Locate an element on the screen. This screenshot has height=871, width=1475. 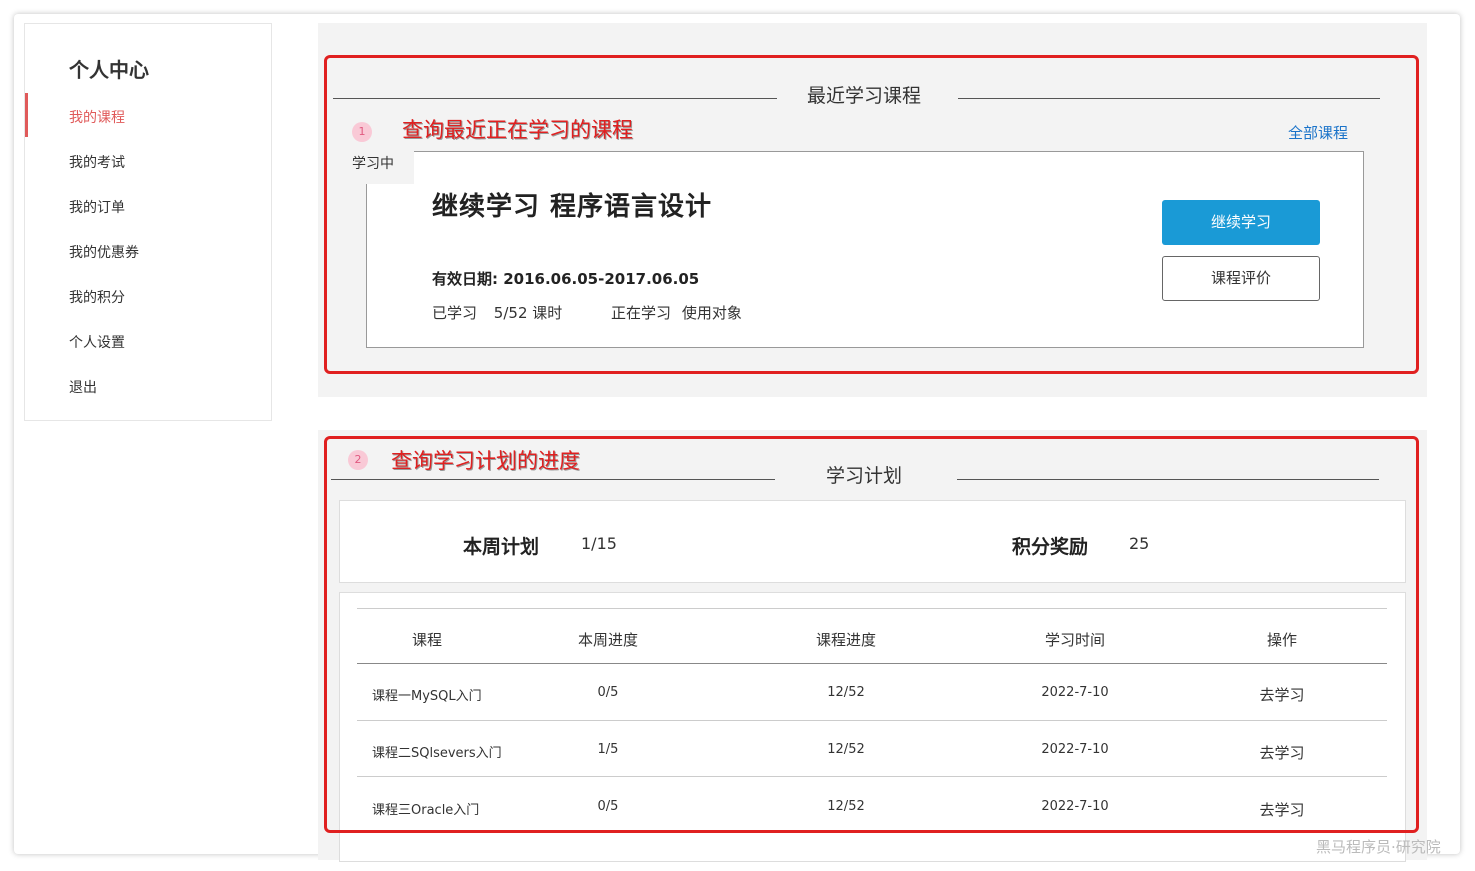
sidebar-item-logout: 退出 is located at coordinates (83, 387).